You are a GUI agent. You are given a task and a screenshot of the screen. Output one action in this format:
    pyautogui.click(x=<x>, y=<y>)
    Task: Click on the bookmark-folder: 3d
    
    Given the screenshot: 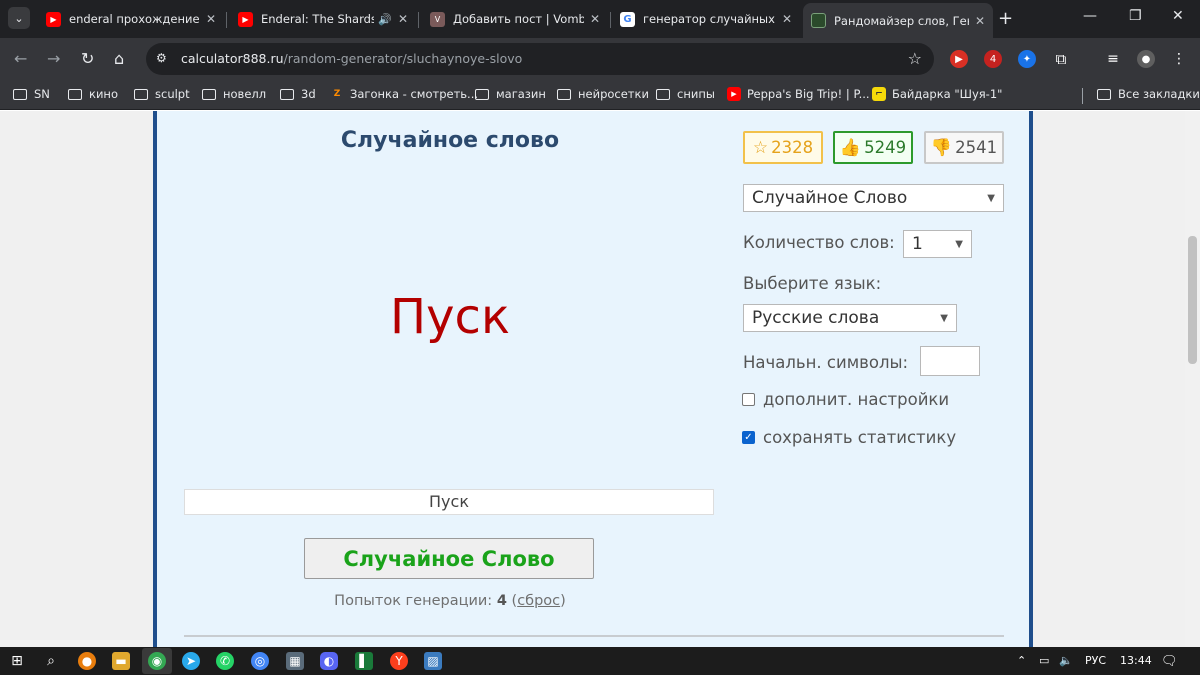 What is the action you would take?
    pyautogui.click(x=298, y=94)
    